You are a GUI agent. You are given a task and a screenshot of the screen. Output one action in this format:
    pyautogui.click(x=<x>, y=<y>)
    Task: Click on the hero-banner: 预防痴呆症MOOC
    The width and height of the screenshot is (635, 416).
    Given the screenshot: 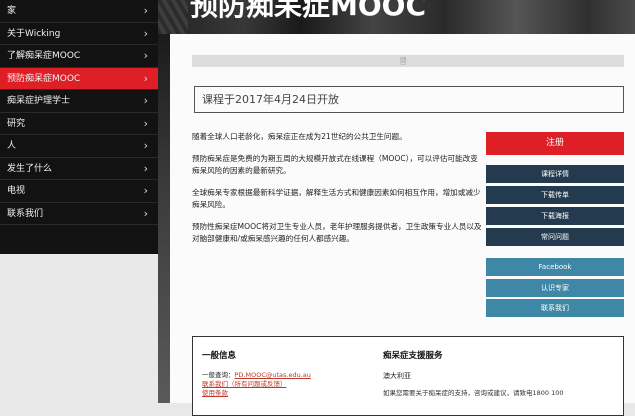 What is the action you would take?
    pyautogui.click(x=396, y=17)
    